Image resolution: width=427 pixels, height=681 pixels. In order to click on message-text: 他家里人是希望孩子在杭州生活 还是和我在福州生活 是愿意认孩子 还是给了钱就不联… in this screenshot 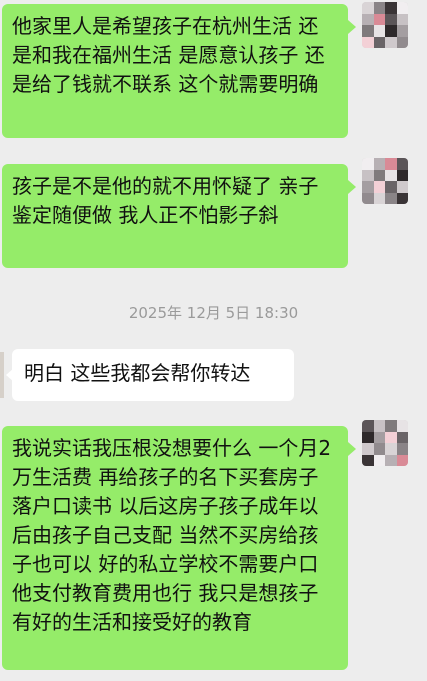, I will do `click(168, 55)`.